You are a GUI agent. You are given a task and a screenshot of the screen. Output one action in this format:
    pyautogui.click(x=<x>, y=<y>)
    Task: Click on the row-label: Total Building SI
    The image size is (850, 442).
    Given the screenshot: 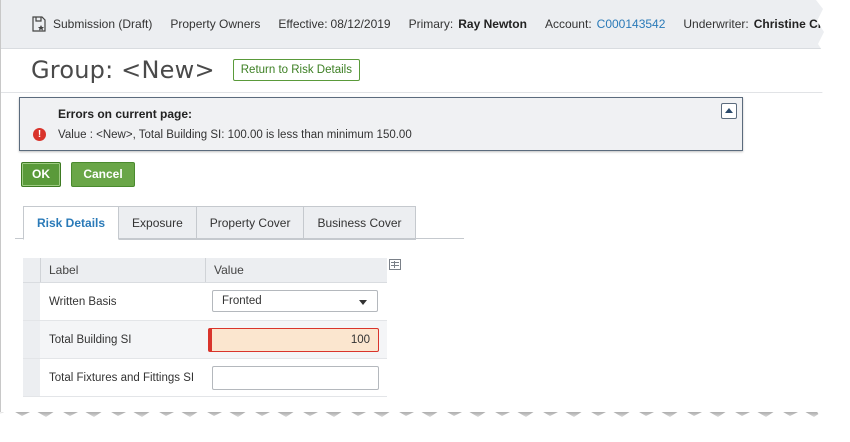 What is the action you would take?
    pyautogui.click(x=90, y=340)
    